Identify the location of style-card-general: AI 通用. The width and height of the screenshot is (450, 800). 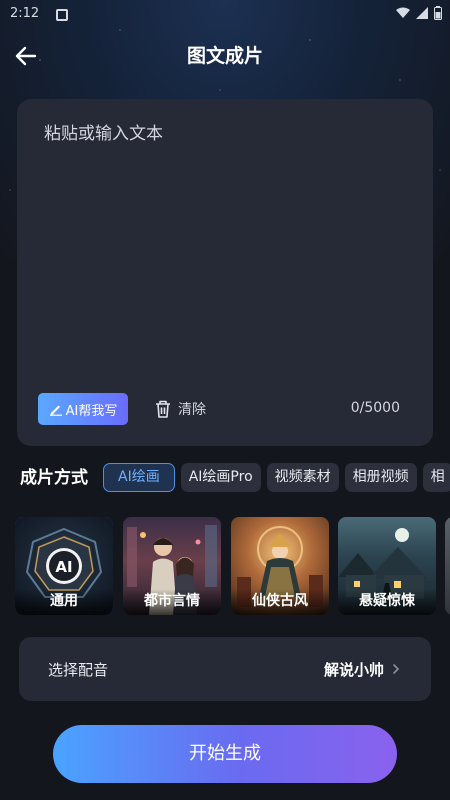
(64, 566).